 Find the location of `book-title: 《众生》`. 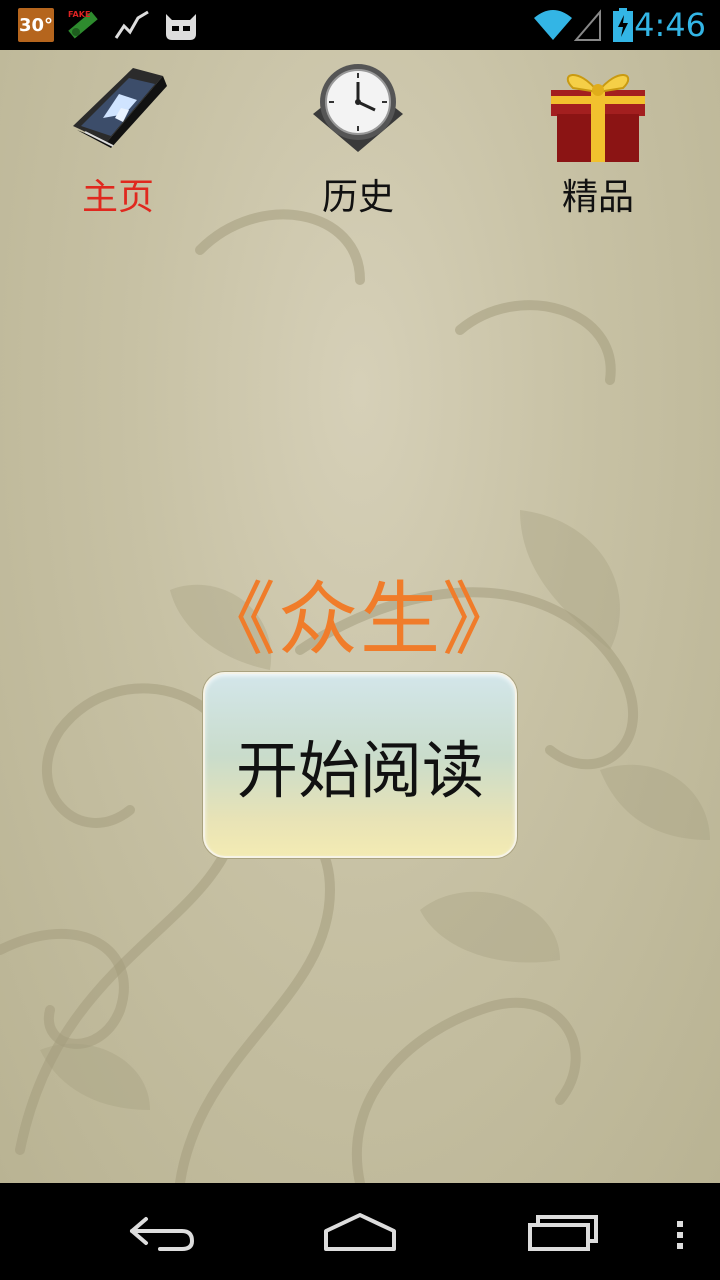

book-title: 《众生》 is located at coordinates (360, 619).